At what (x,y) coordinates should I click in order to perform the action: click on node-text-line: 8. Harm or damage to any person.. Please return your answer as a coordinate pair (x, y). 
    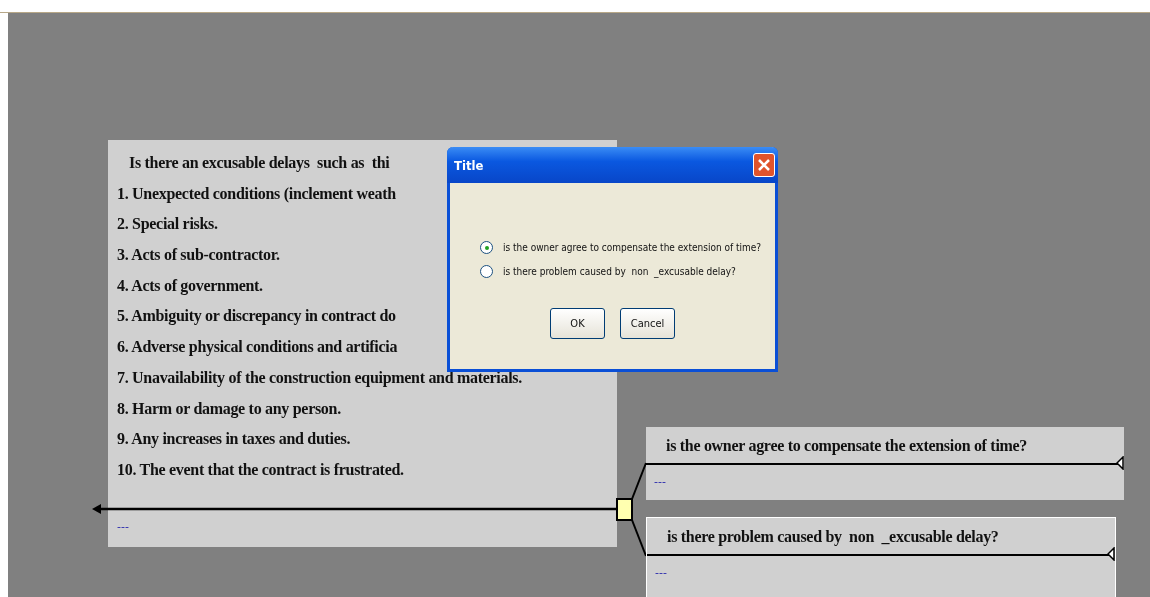
    Looking at the image, I should click on (229, 409).